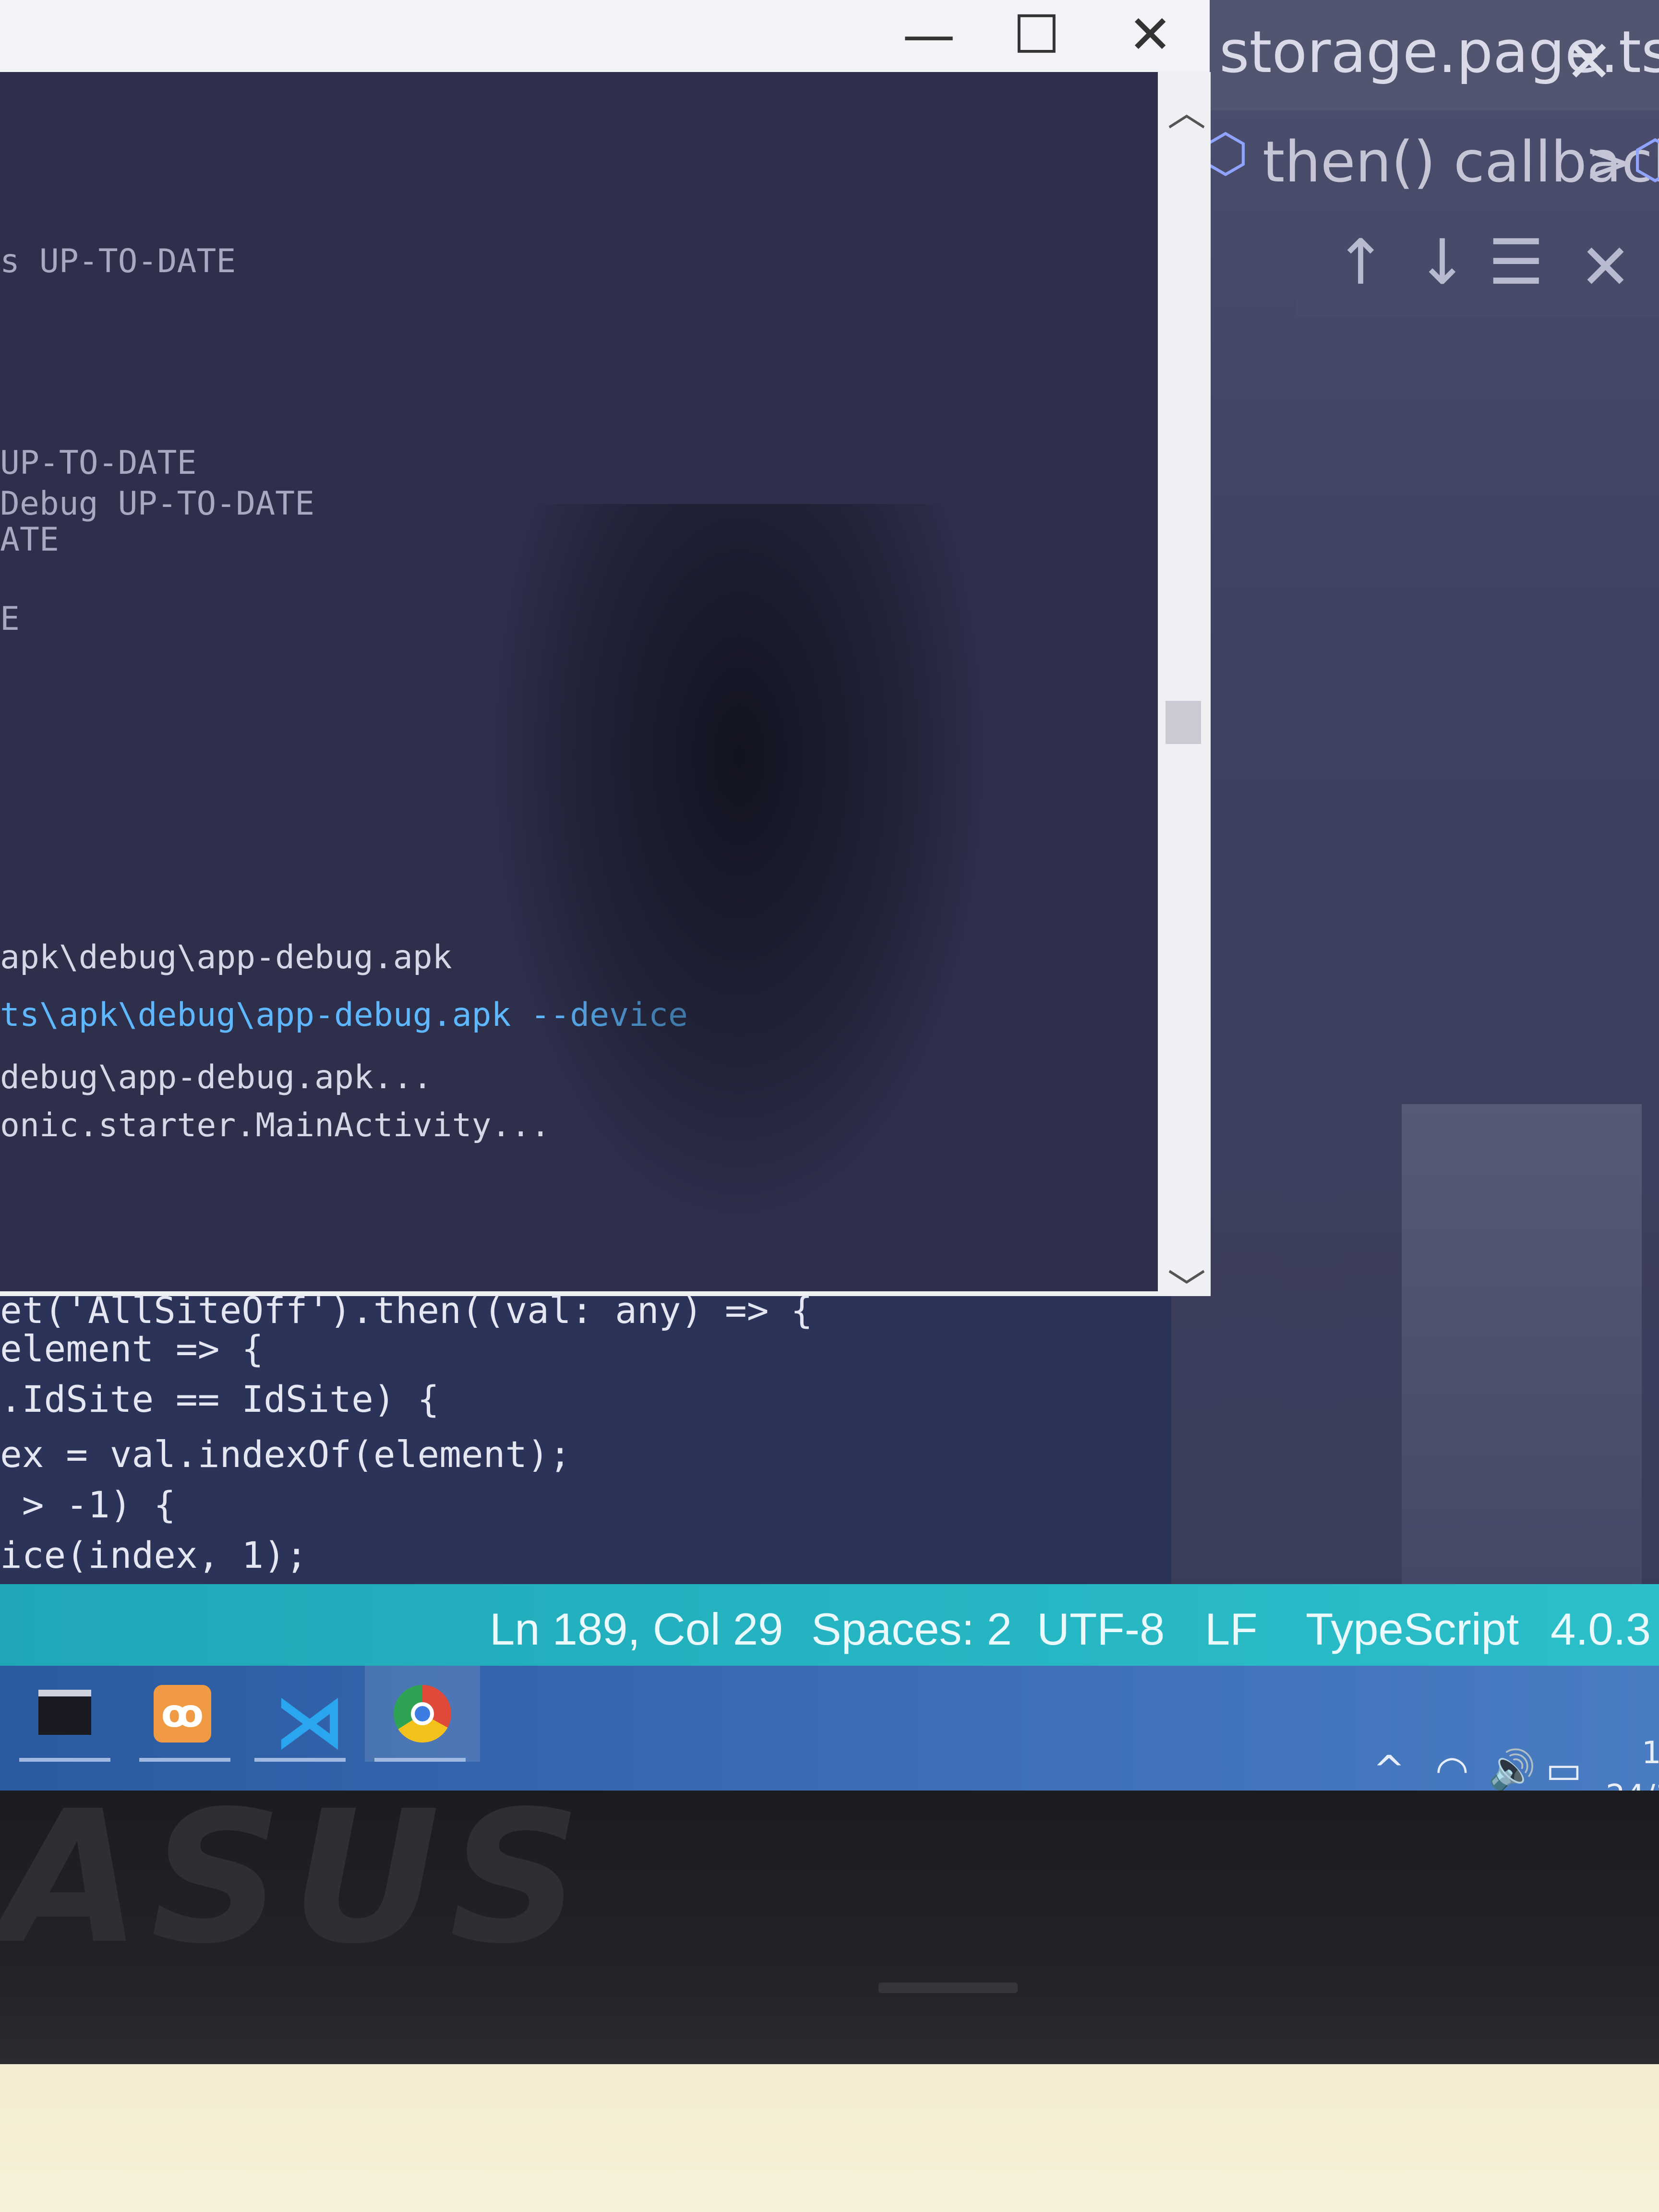 This screenshot has width=1659, height=2212. Describe the element at coordinates (30, 540) in the screenshot. I see `terminal-line: ATE` at that location.